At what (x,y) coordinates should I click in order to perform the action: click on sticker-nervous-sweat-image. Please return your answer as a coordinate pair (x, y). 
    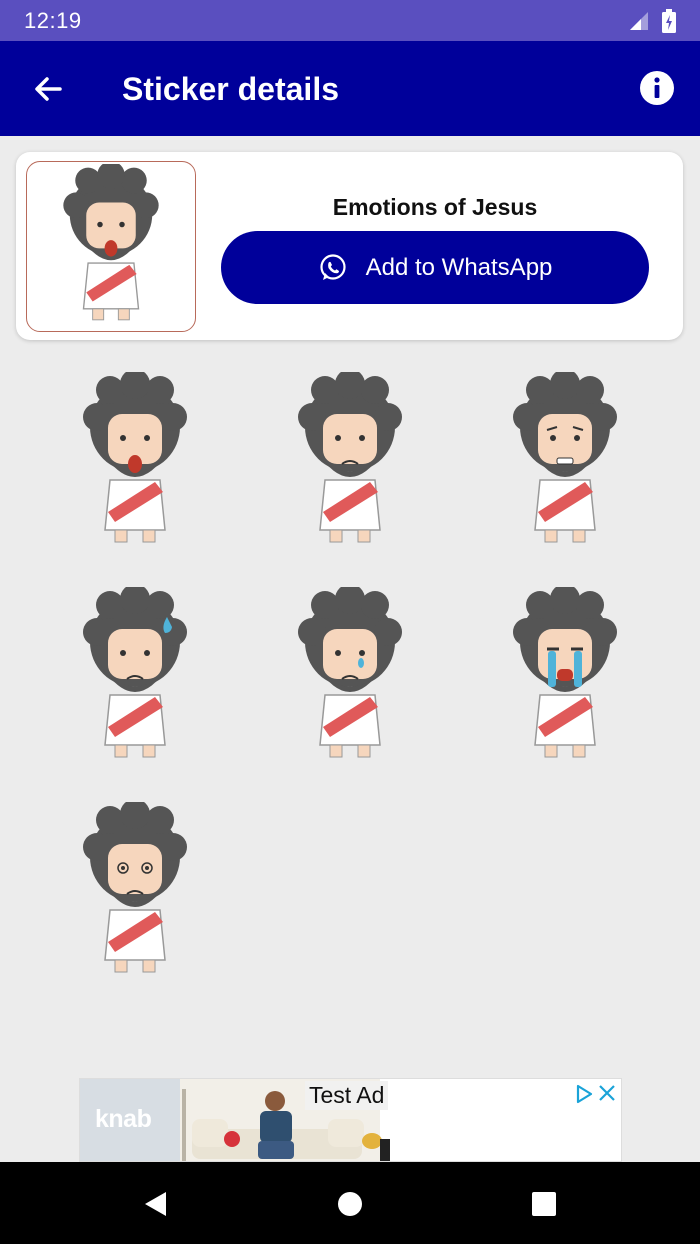
    Looking at the image, I should click on (135, 672).